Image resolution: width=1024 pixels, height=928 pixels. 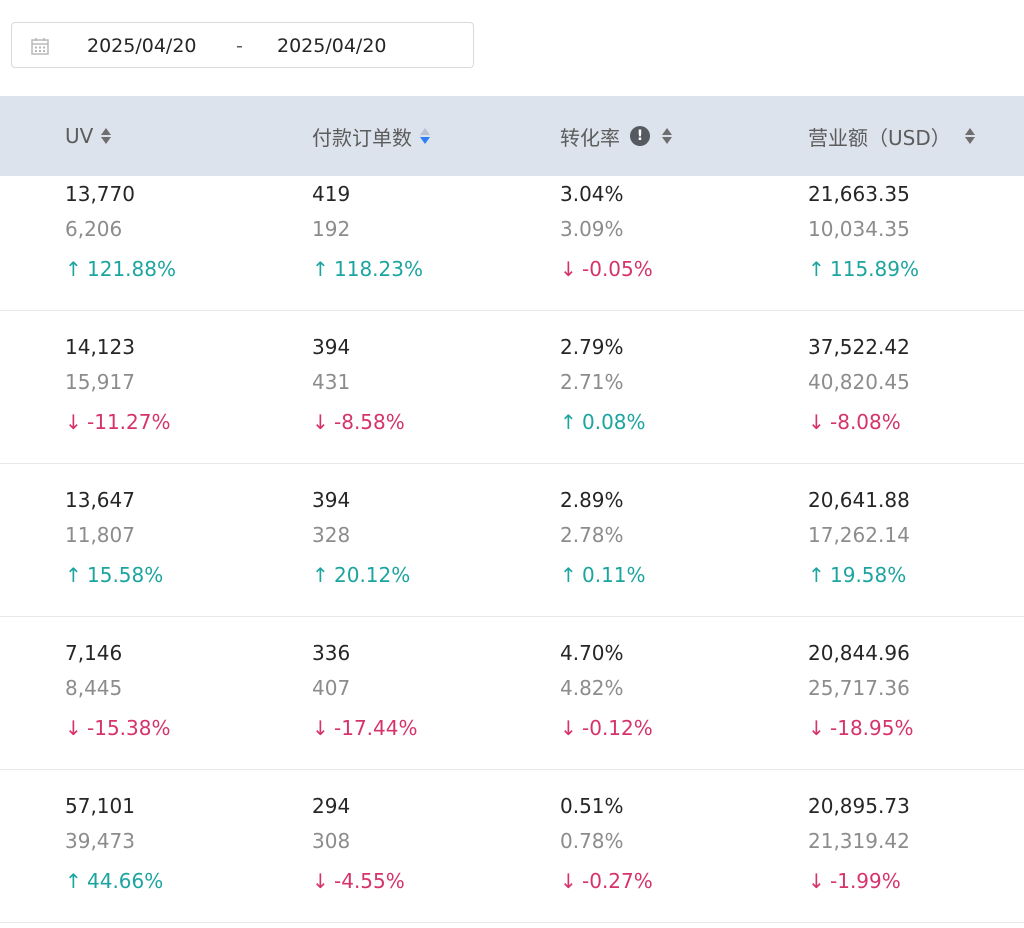 I want to click on previous-value: 11,807, so click(x=100, y=535).